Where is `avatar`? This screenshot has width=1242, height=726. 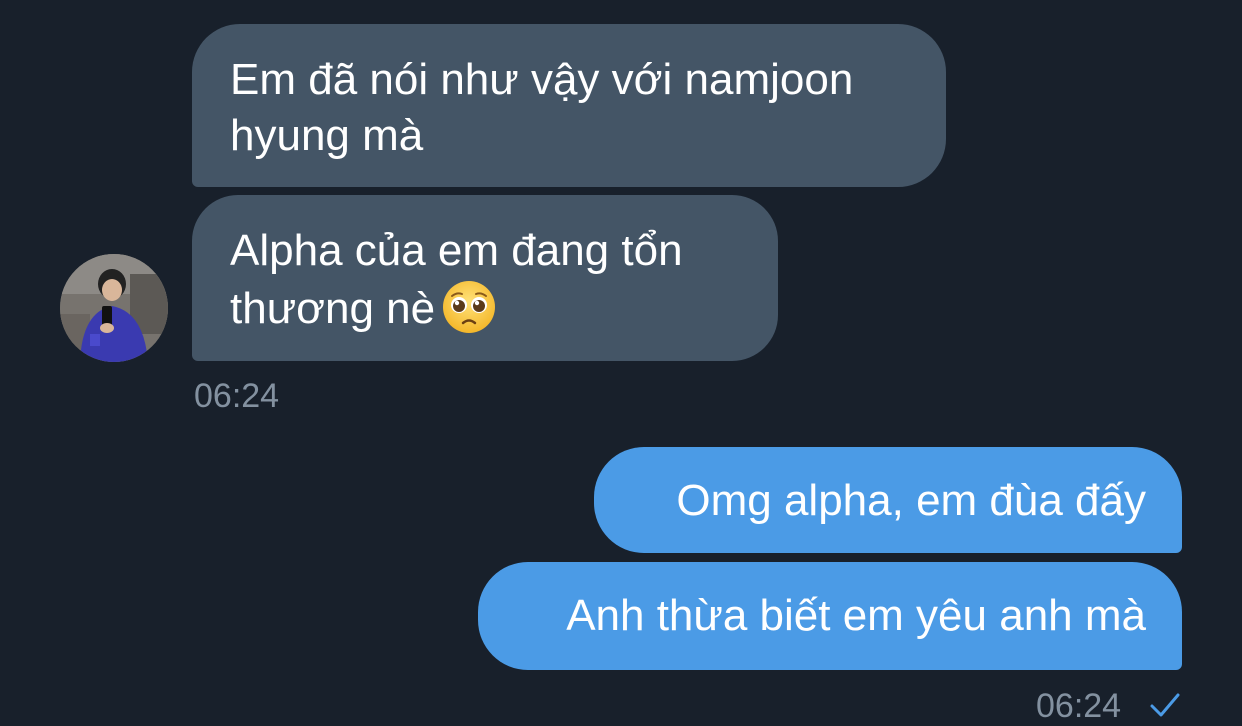
avatar is located at coordinates (114, 308).